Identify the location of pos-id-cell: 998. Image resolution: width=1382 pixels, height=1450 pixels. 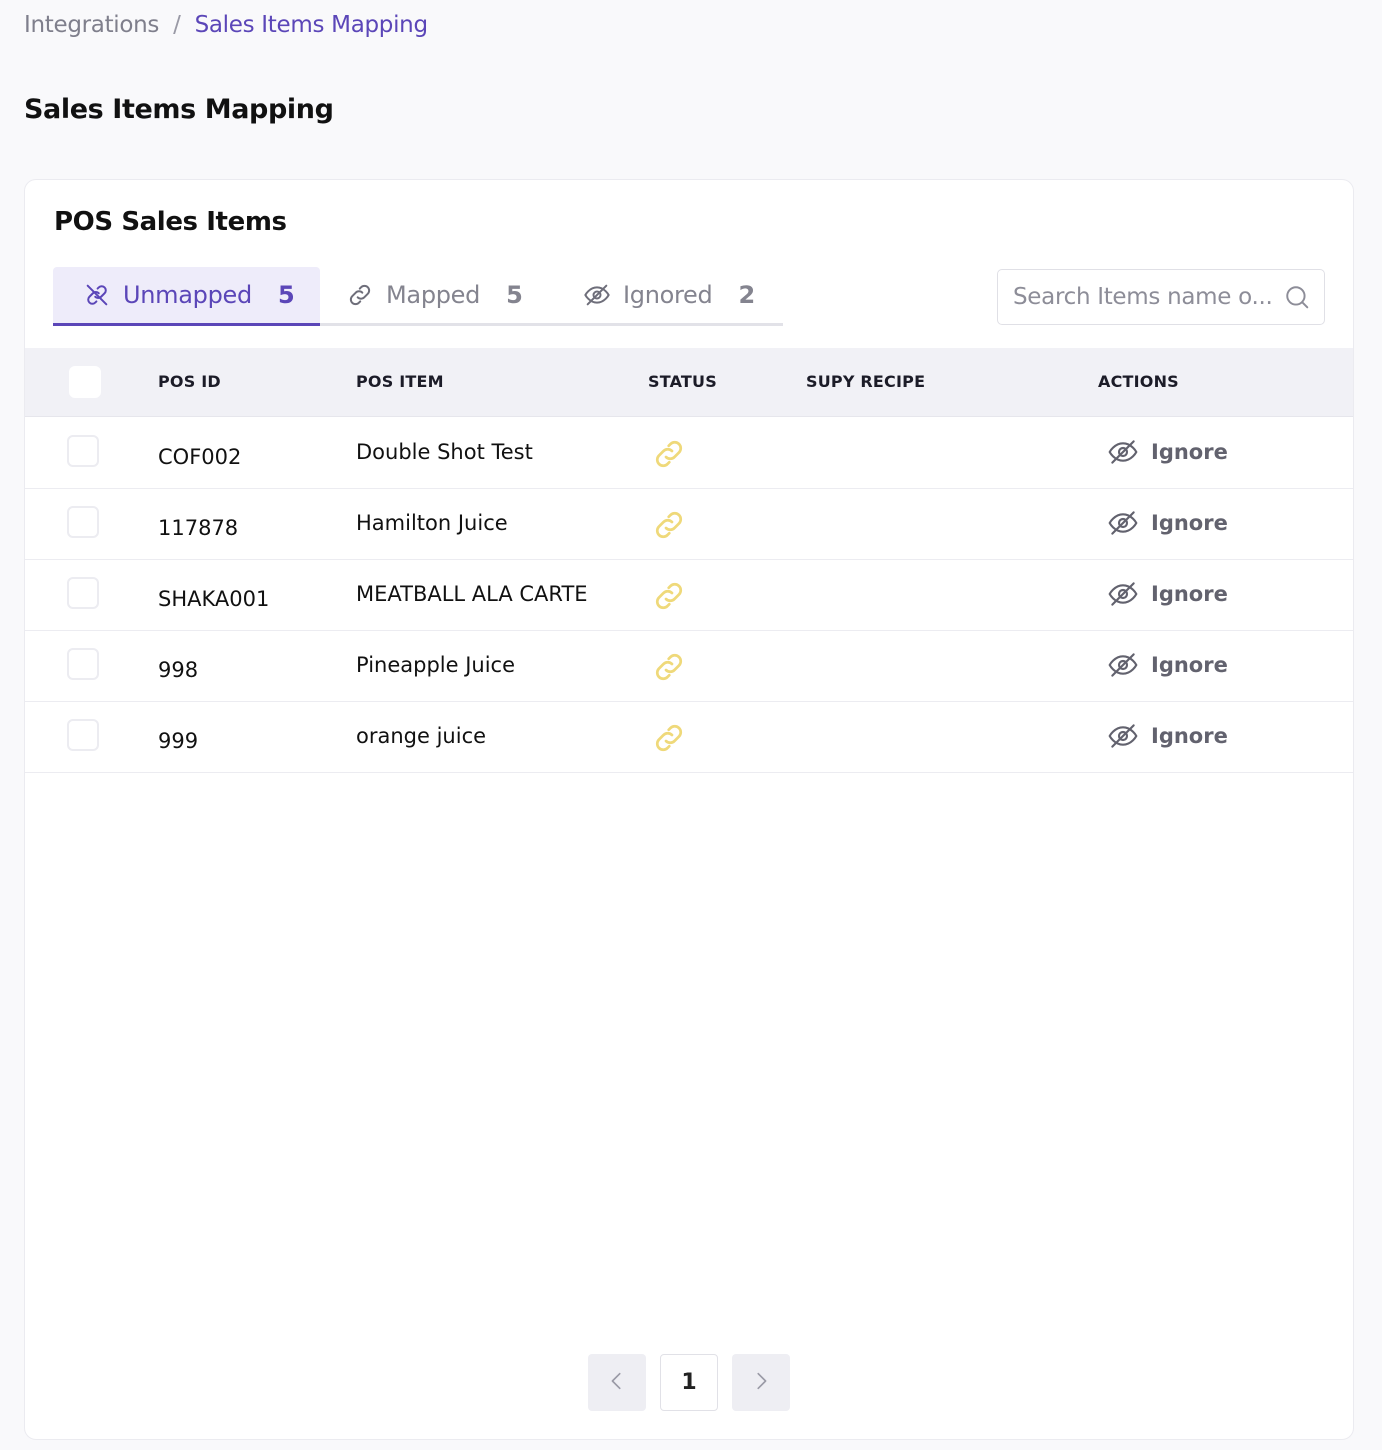
(178, 670).